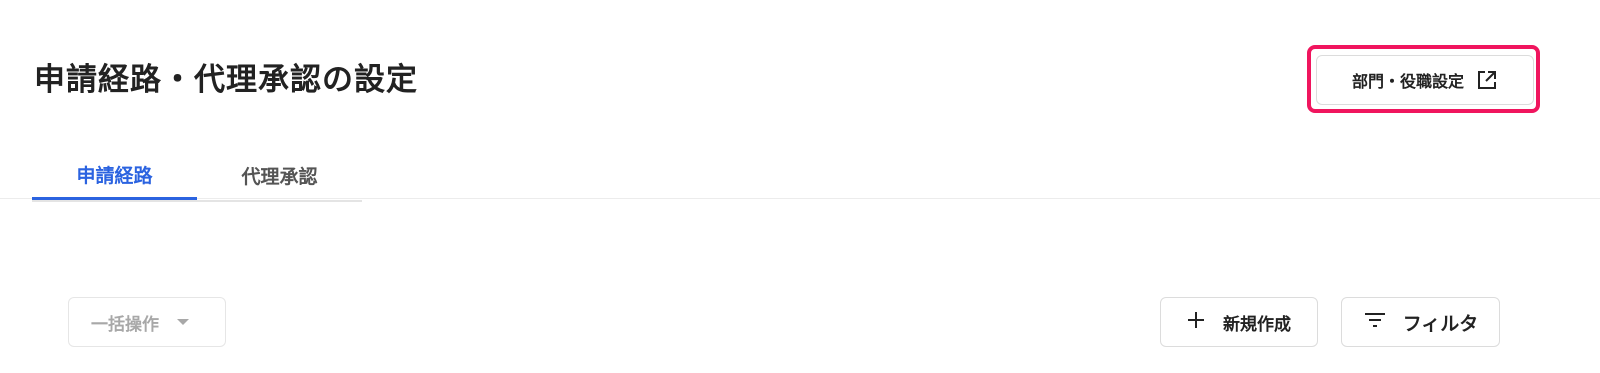  What do you see at coordinates (226, 80) in the screenshot?
I see `page-title: 申請経路・代理承認の設定` at bounding box center [226, 80].